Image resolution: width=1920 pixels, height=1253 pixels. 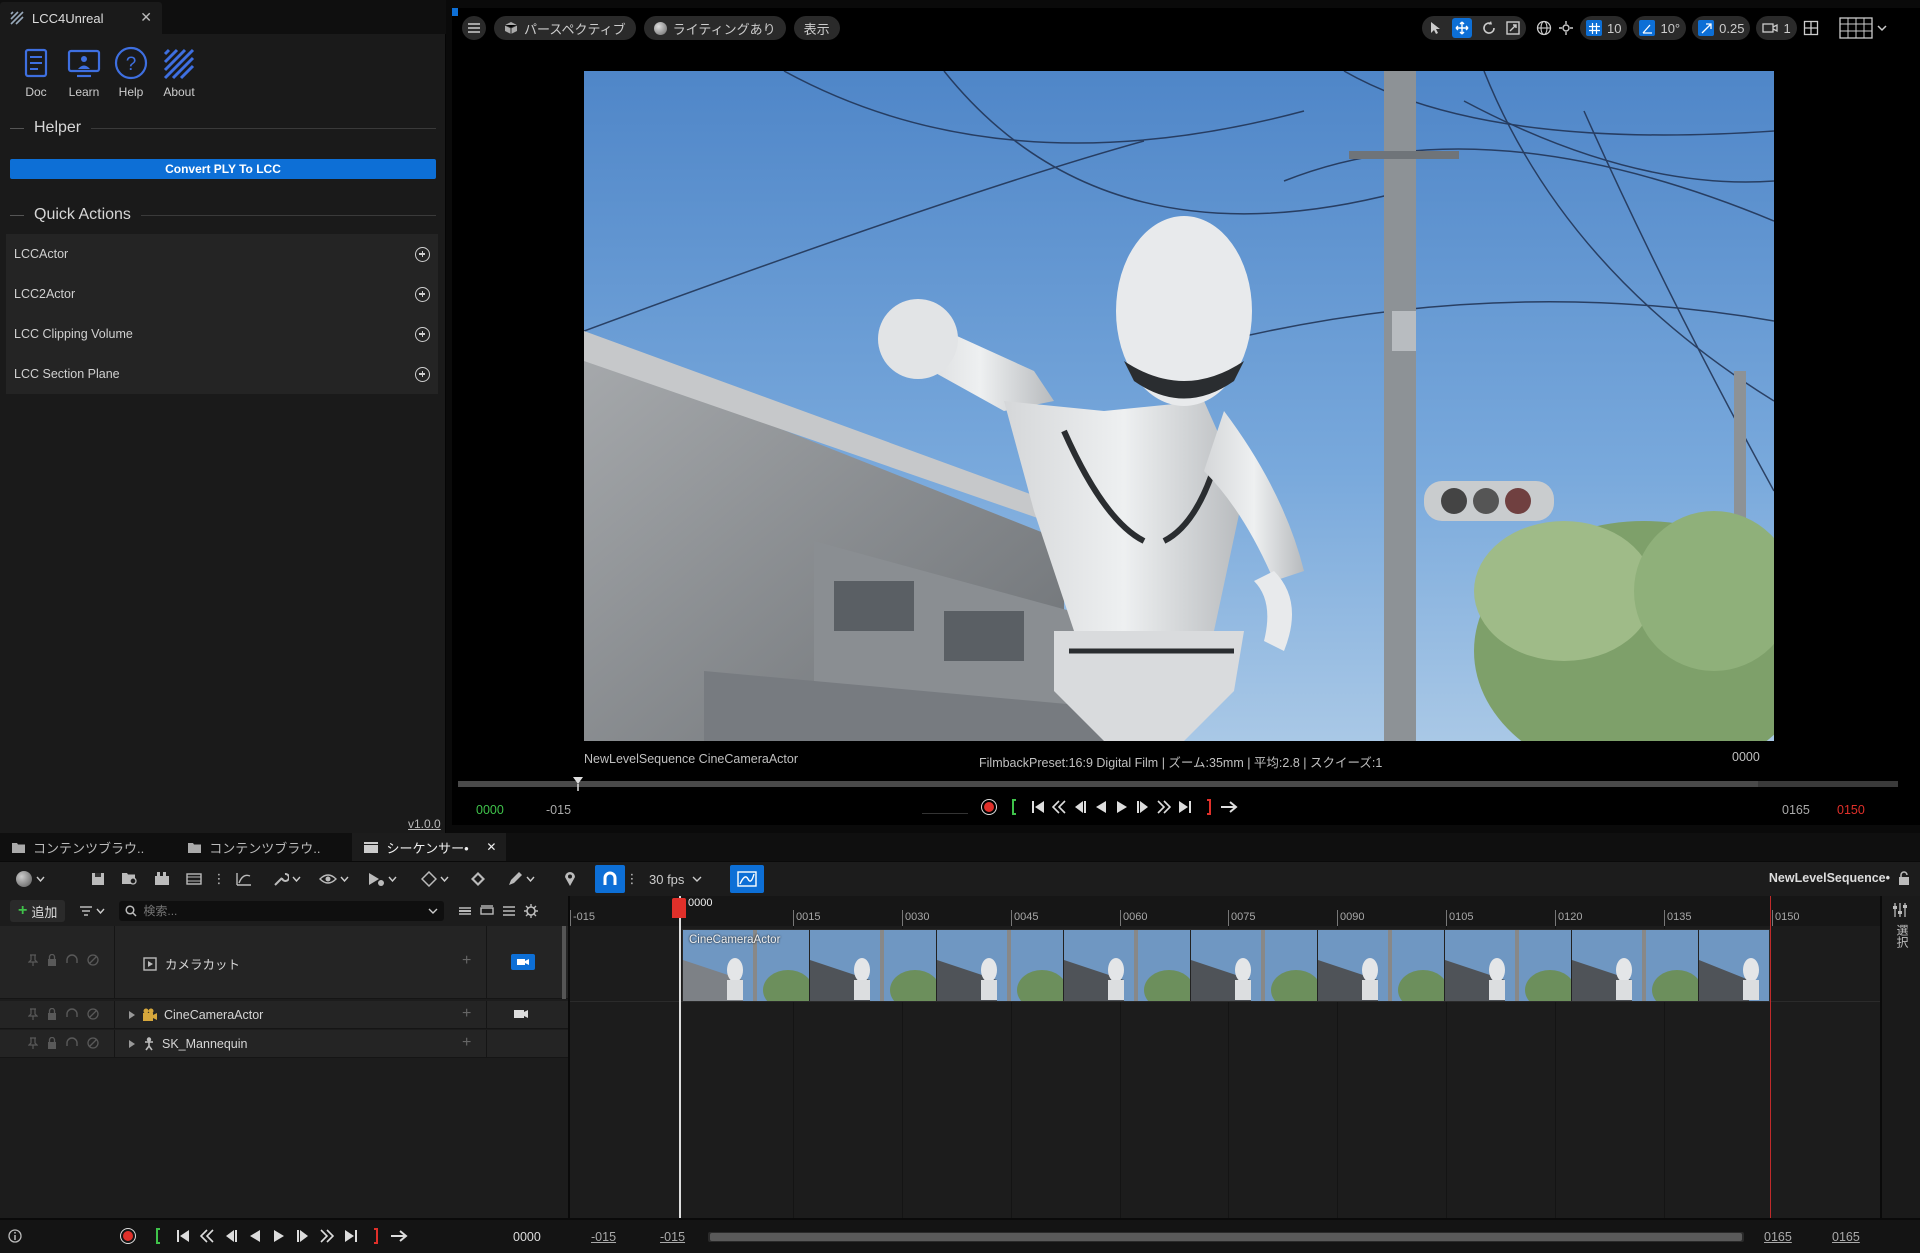 I want to click on surface-snap-icon, so click(x=1566, y=28).